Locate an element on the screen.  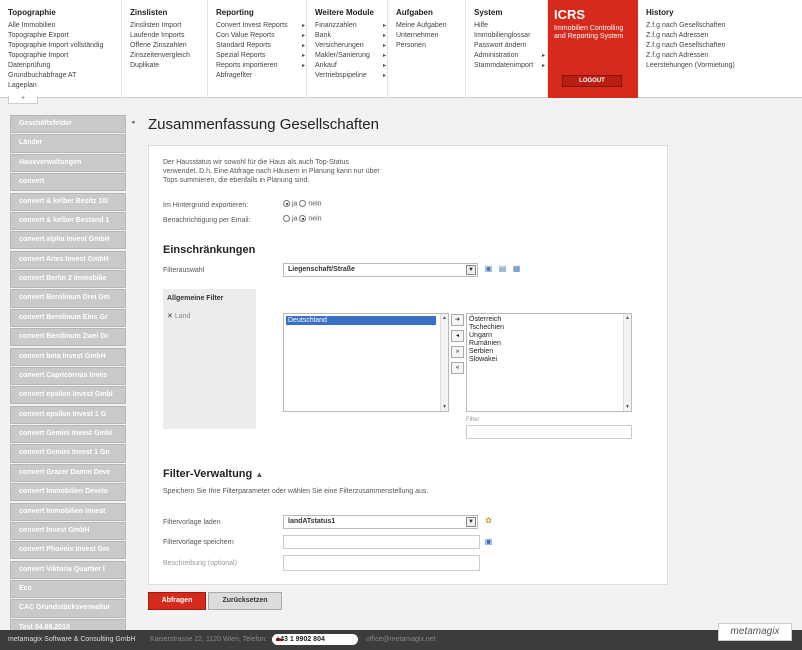
sidebar-item: convert Berolinum Zwei Gr is located at coordinates (68, 337).